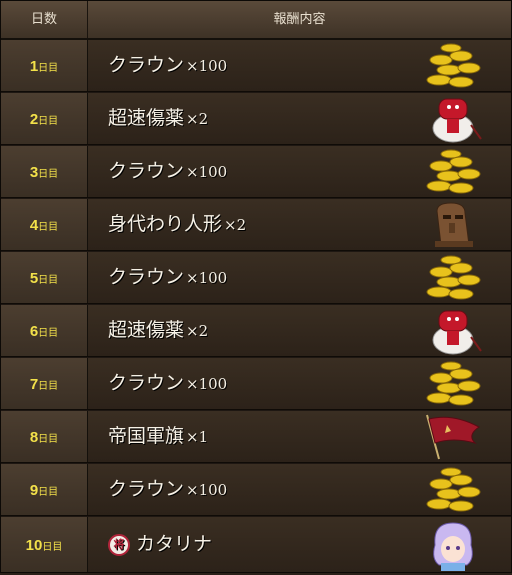  What do you see at coordinates (256, 20) in the screenshot?
I see `table-header: 日数 報酬内容` at bounding box center [256, 20].